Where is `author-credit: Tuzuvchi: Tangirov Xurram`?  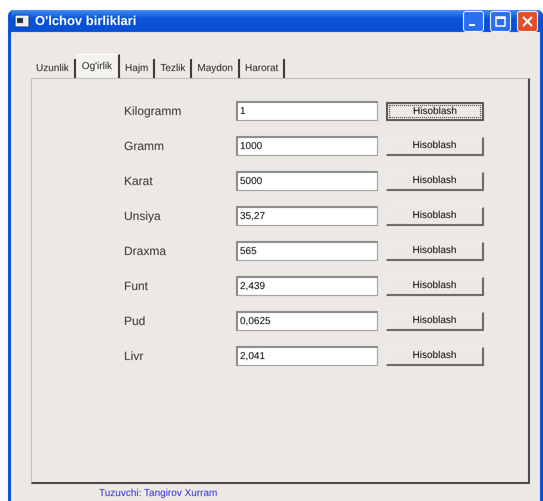 author-credit: Tuzuvchi: Tangirov Xurram is located at coordinates (158, 494).